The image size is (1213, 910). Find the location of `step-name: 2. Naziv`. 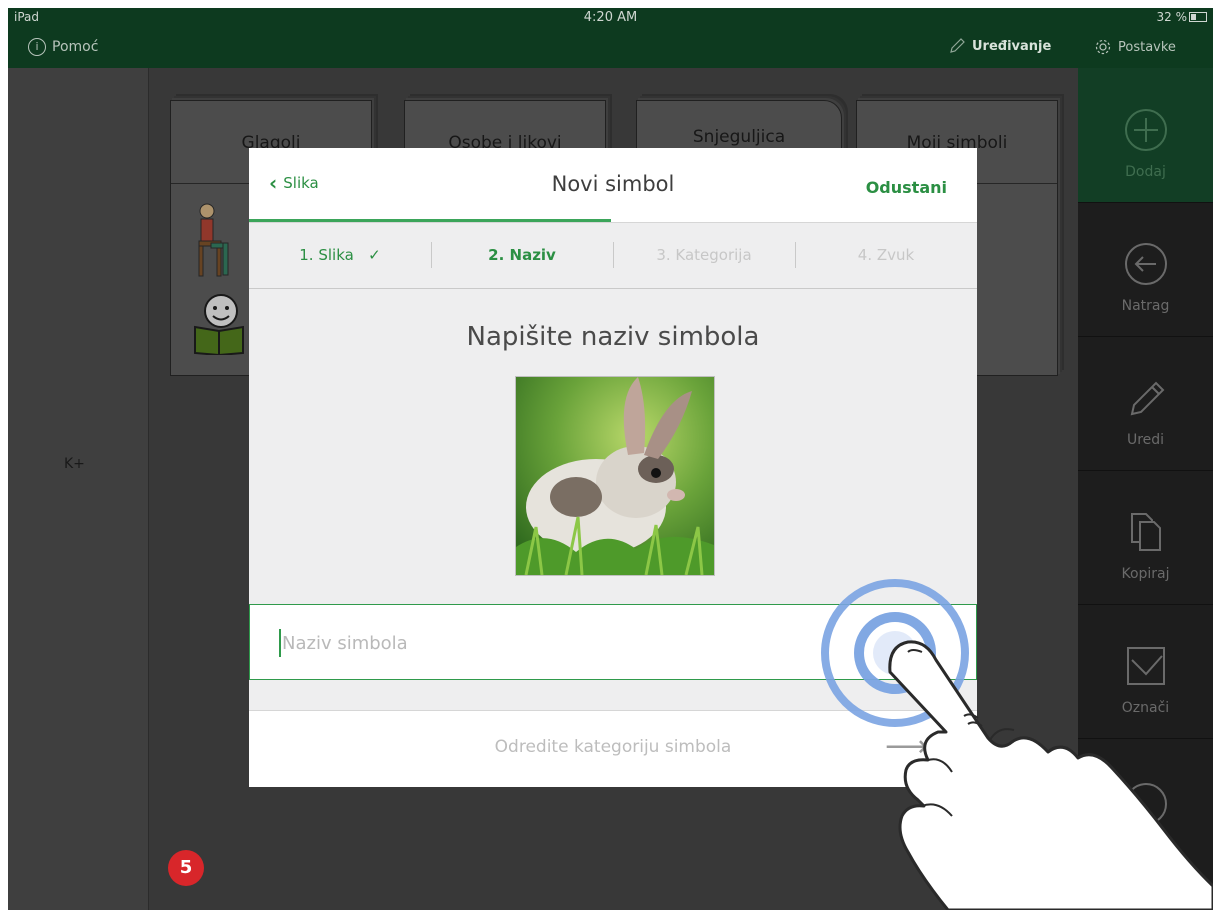

step-name: 2. Naziv is located at coordinates (522, 255).